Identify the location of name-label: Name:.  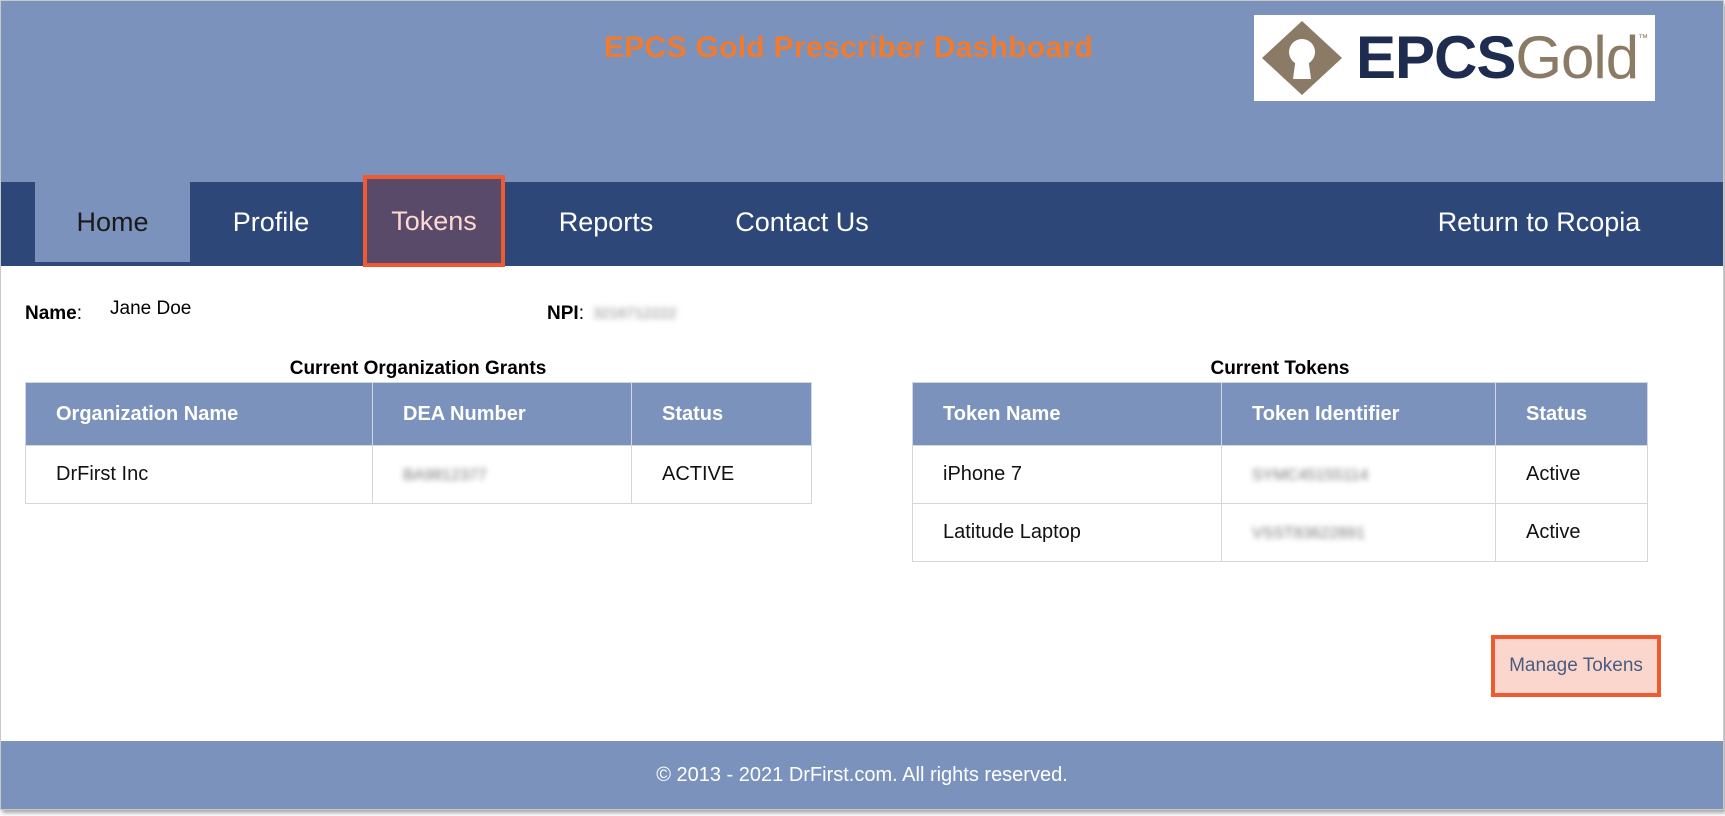
(54, 313).